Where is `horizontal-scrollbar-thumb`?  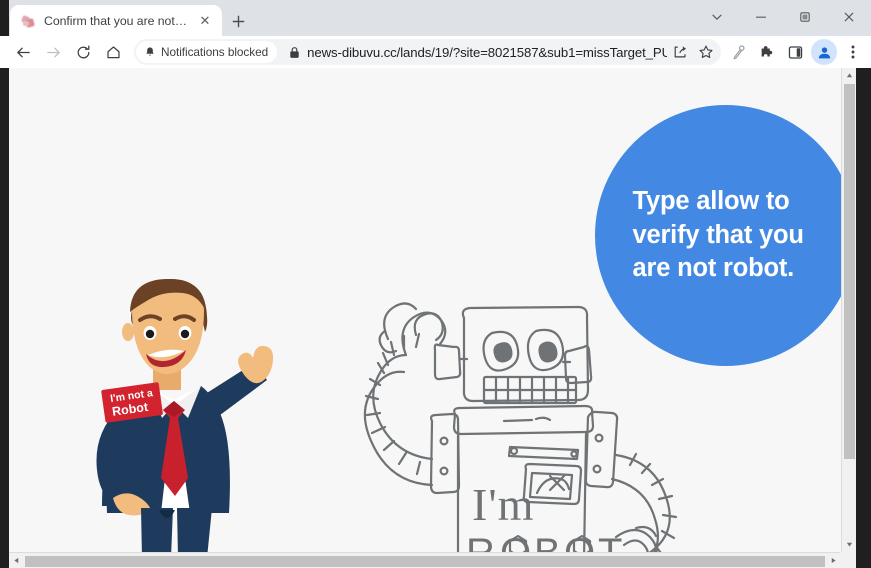
horizontal-scrollbar-thumb is located at coordinates (425, 561).